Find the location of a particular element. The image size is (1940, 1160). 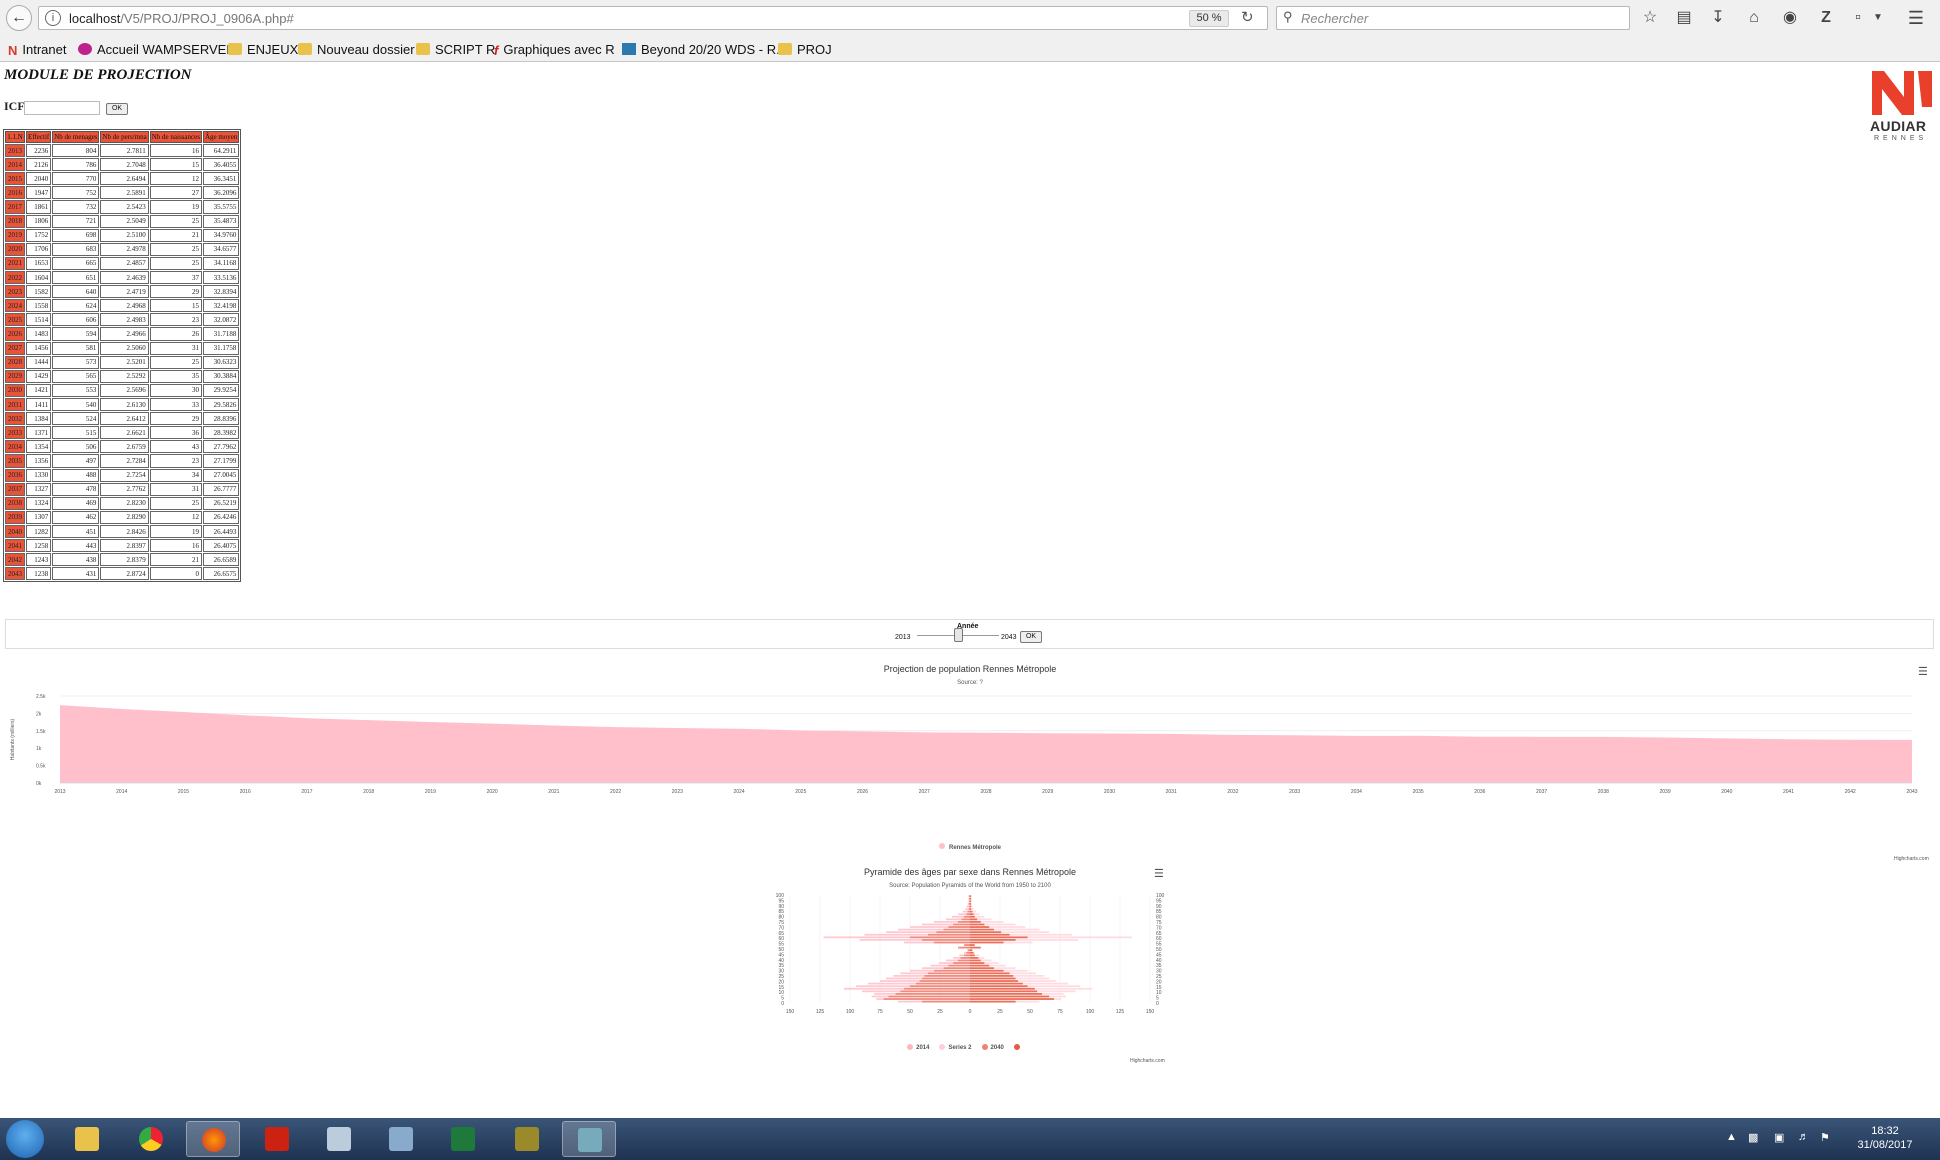

value-cell: 35.5755 is located at coordinates (221, 207).